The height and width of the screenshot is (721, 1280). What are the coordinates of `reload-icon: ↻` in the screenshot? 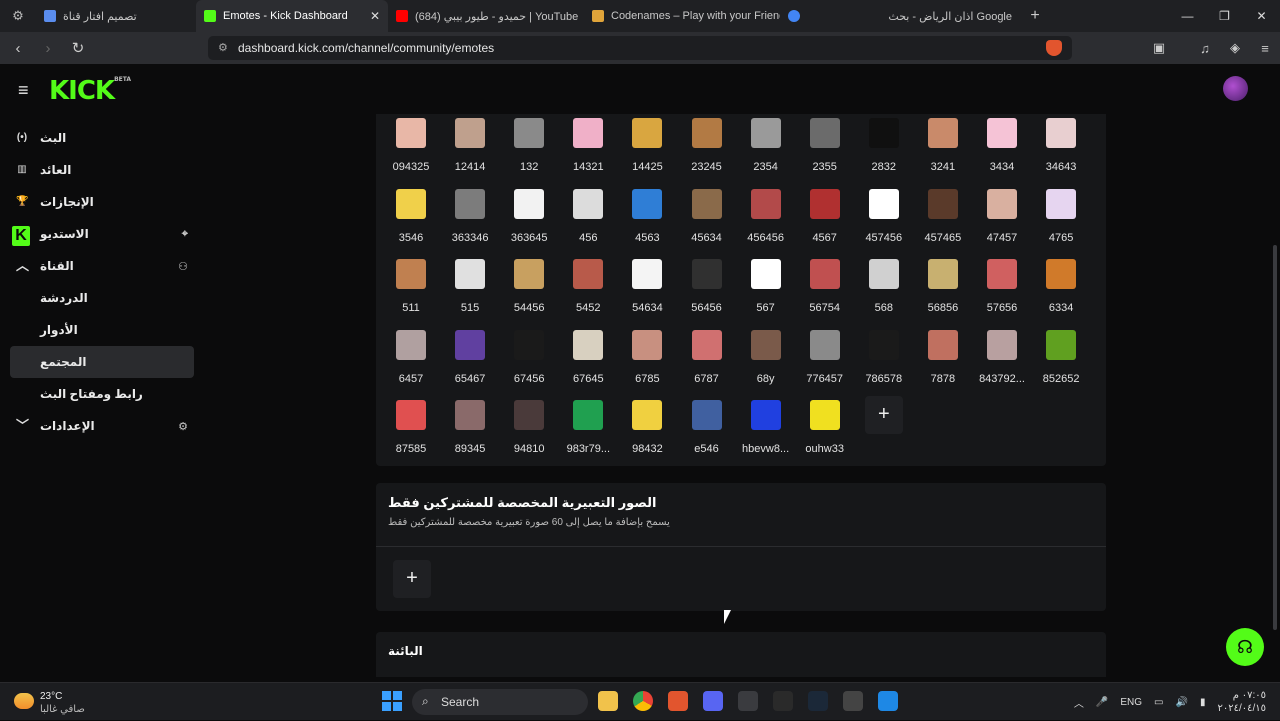 It's located at (78, 48).